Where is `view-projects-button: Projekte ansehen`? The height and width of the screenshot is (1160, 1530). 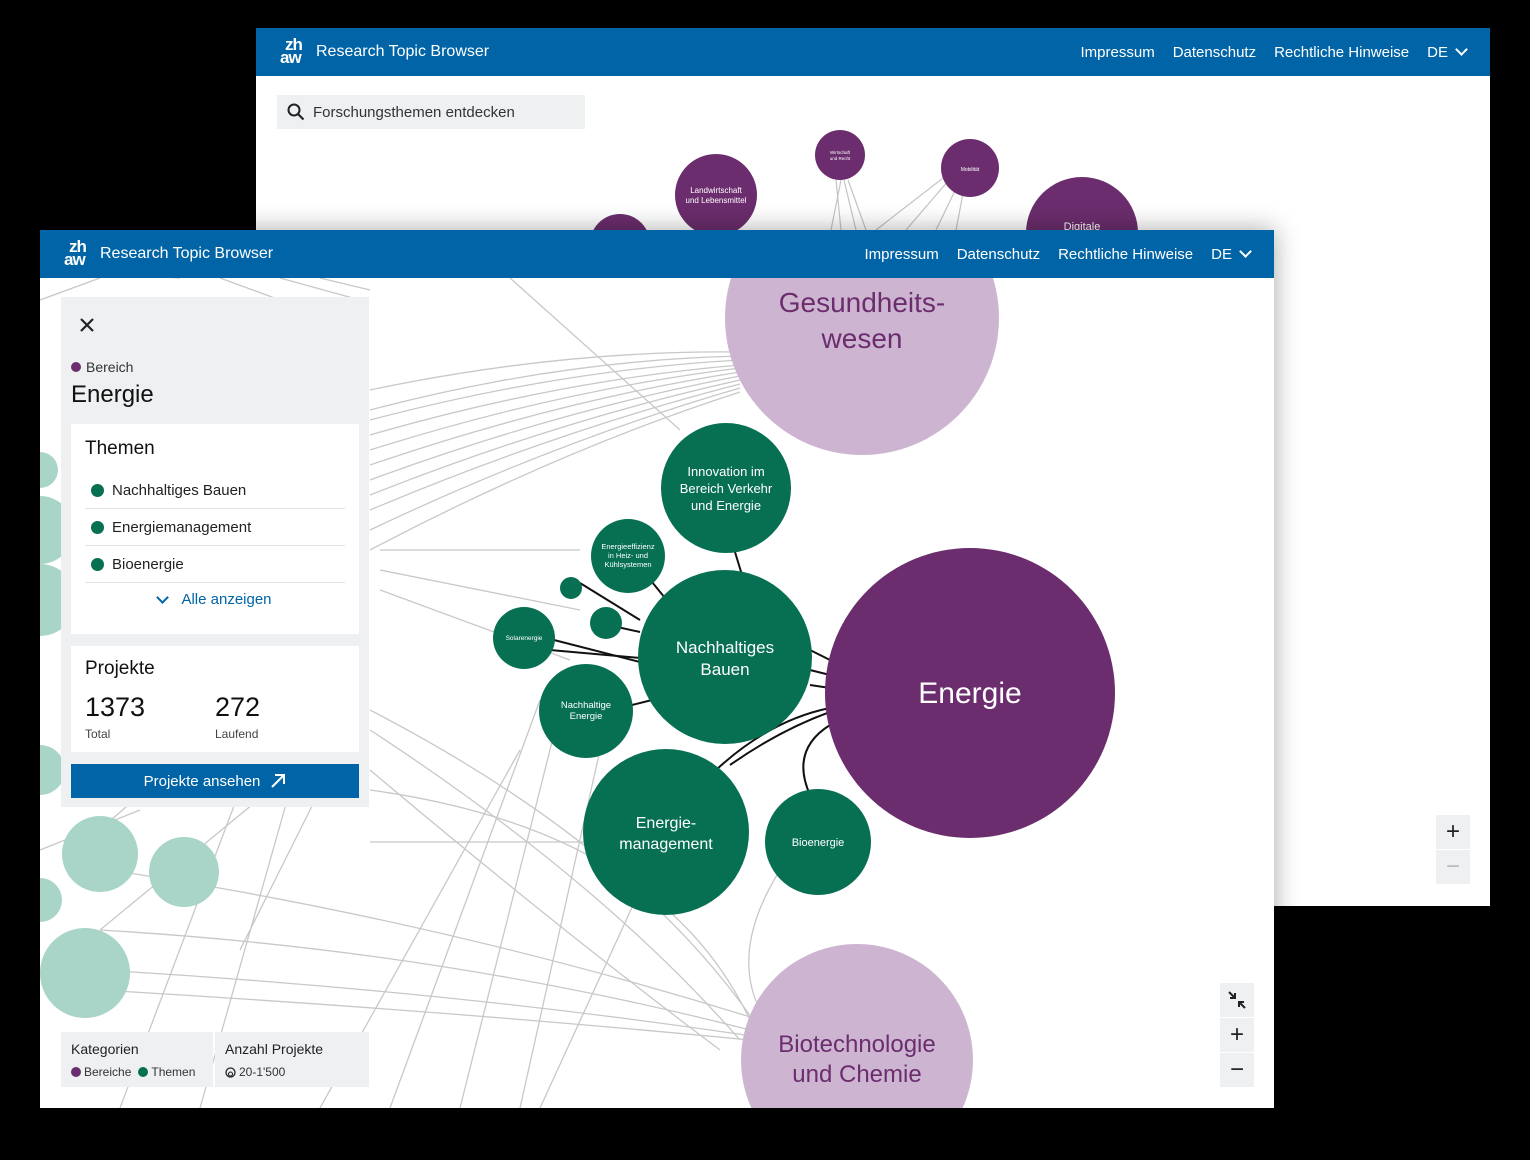
view-projects-button: Projekte ansehen is located at coordinates (215, 781).